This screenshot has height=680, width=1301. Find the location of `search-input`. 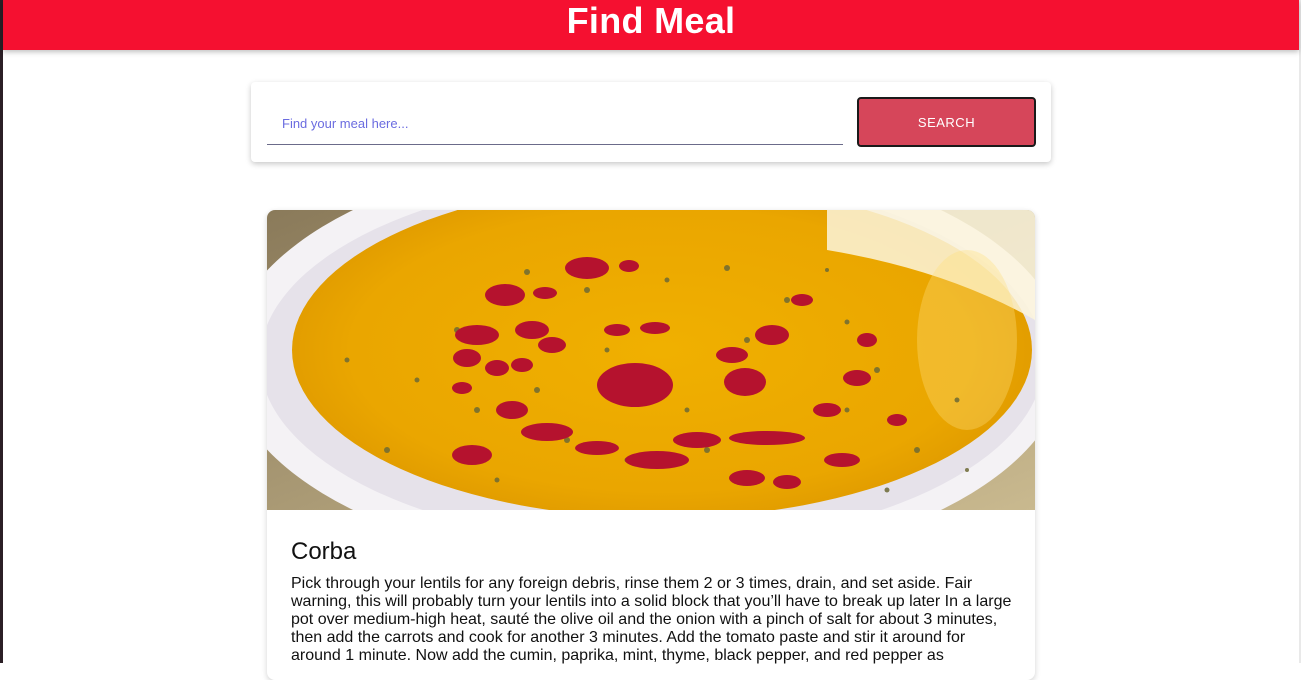

search-input is located at coordinates (555, 123).